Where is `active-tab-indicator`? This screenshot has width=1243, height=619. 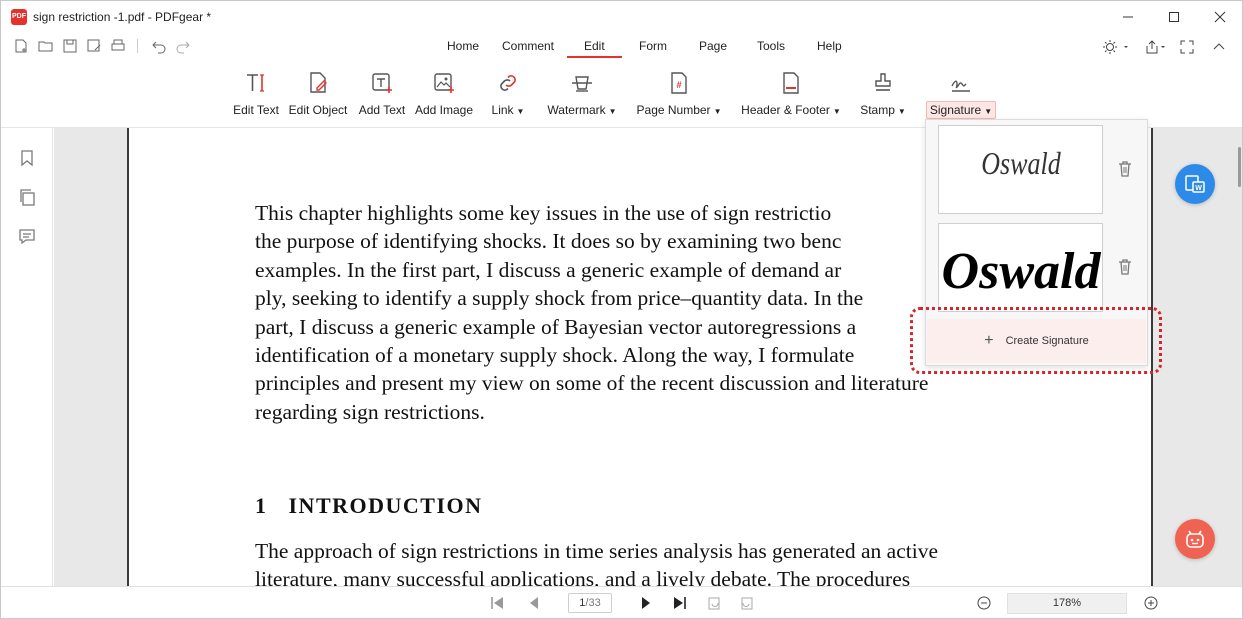
active-tab-indicator is located at coordinates (594, 57).